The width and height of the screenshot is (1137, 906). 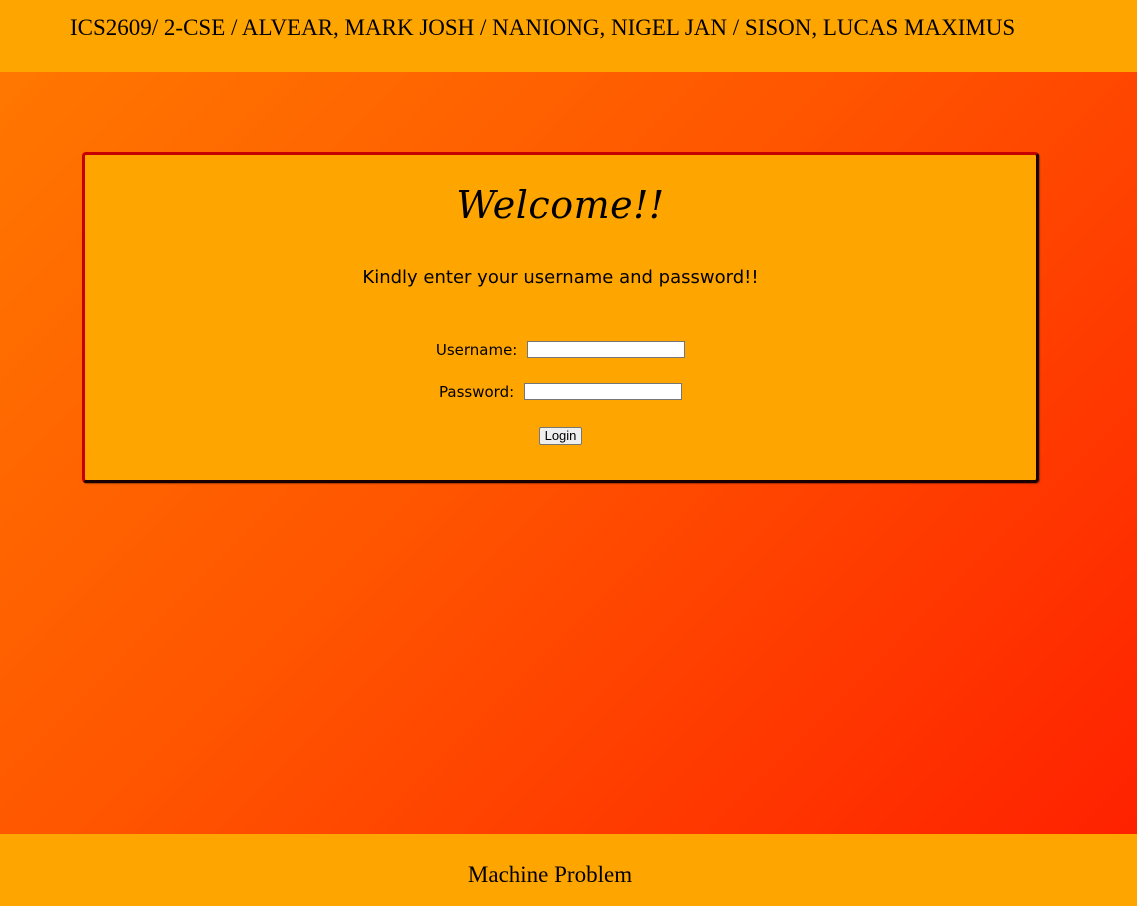 I want to click on login-button-row: Login, so click(x=560, y=435).